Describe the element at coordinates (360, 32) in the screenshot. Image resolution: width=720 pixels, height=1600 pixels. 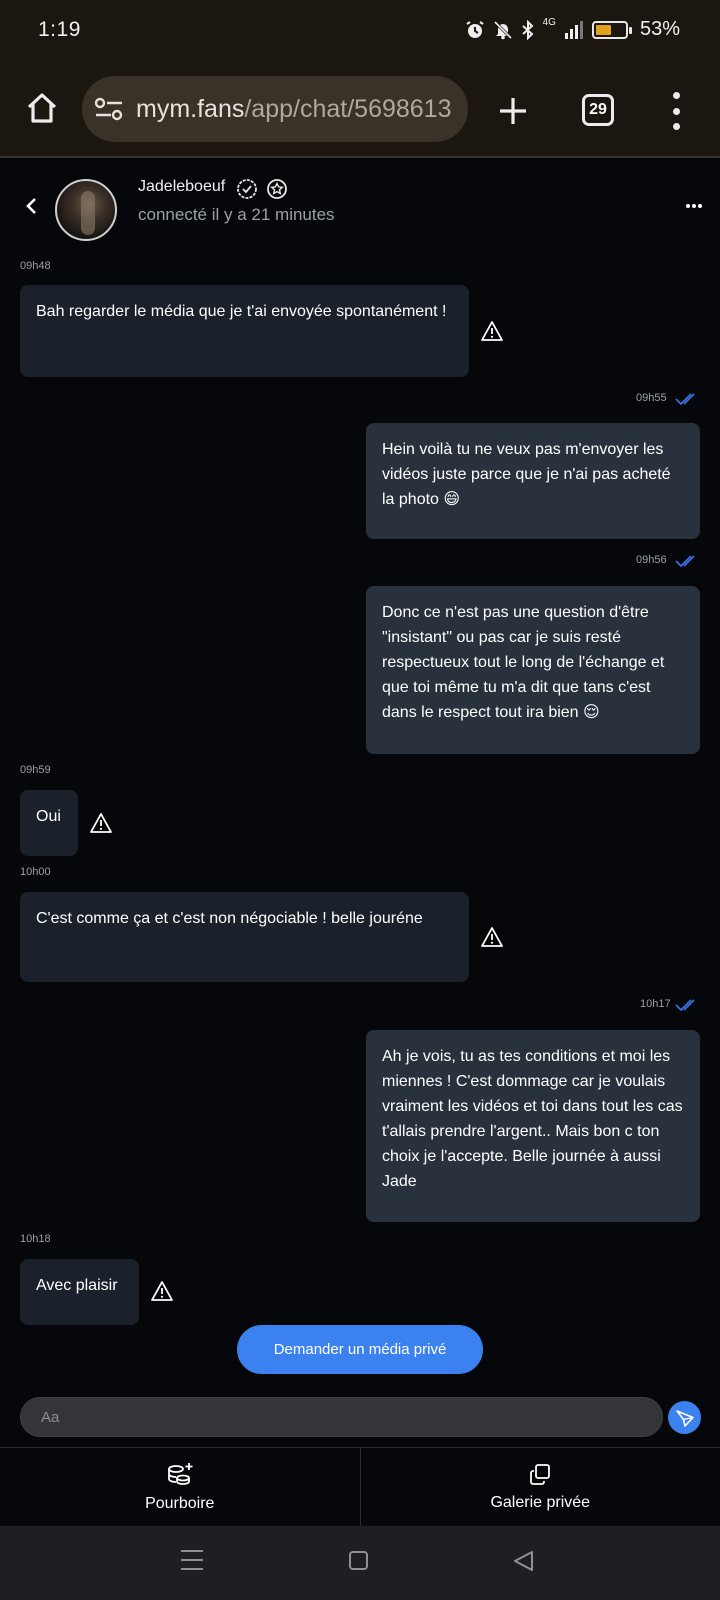
I see `status-bar: 1:19 4G 53%` at that location.